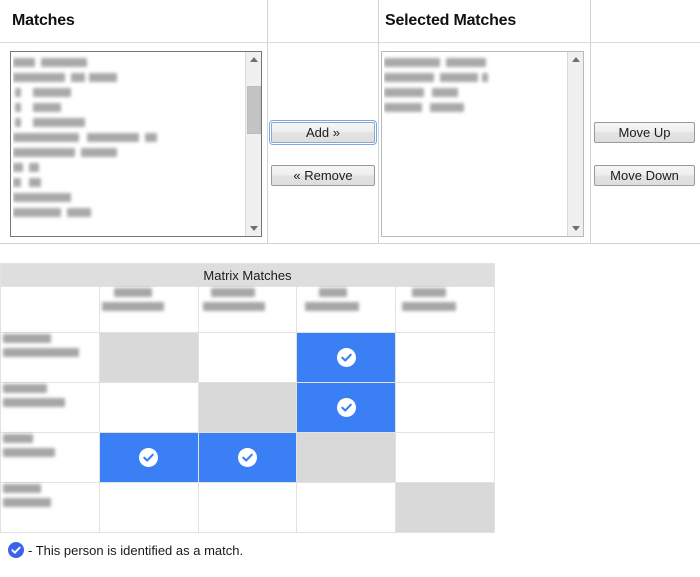 This screenshot has width=700, height=577. I want to click on add-button: Add », so click(323, 132).